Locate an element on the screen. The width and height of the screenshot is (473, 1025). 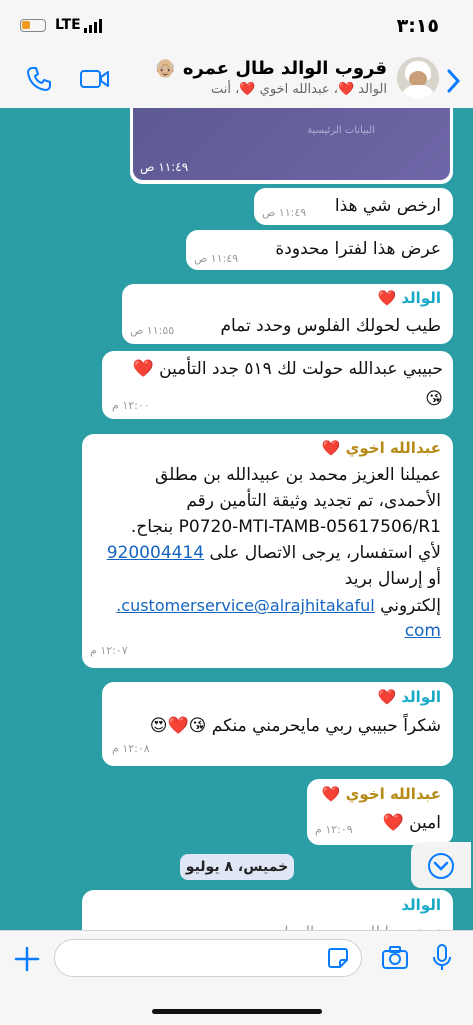
message-text-line: لأي استفسار، يرجى الاتصال على 920004414 is located at coordinates (274, 553).